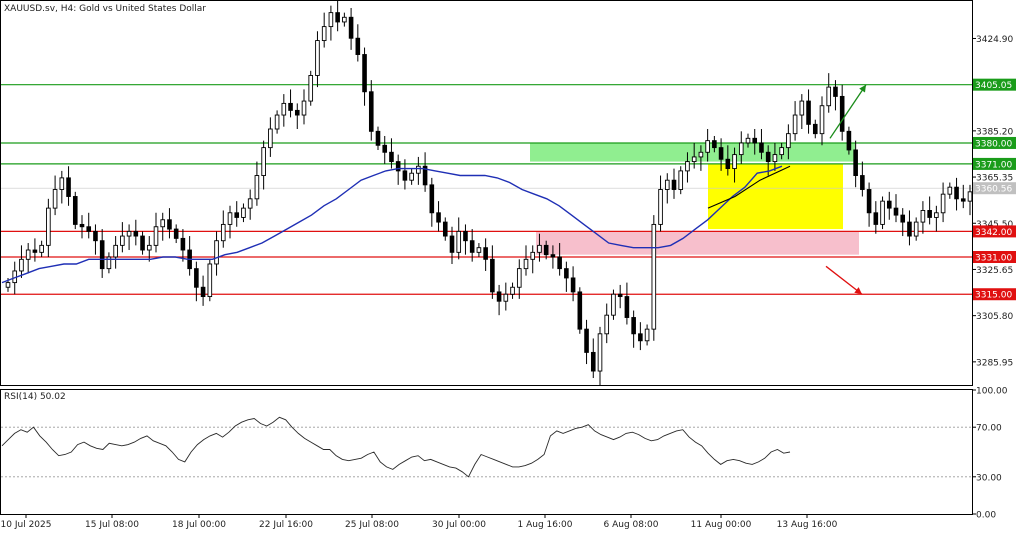  Describe the element at coordinates (993, 165) in the screenshot. I see `level-price-label: 3371.00` at that location.